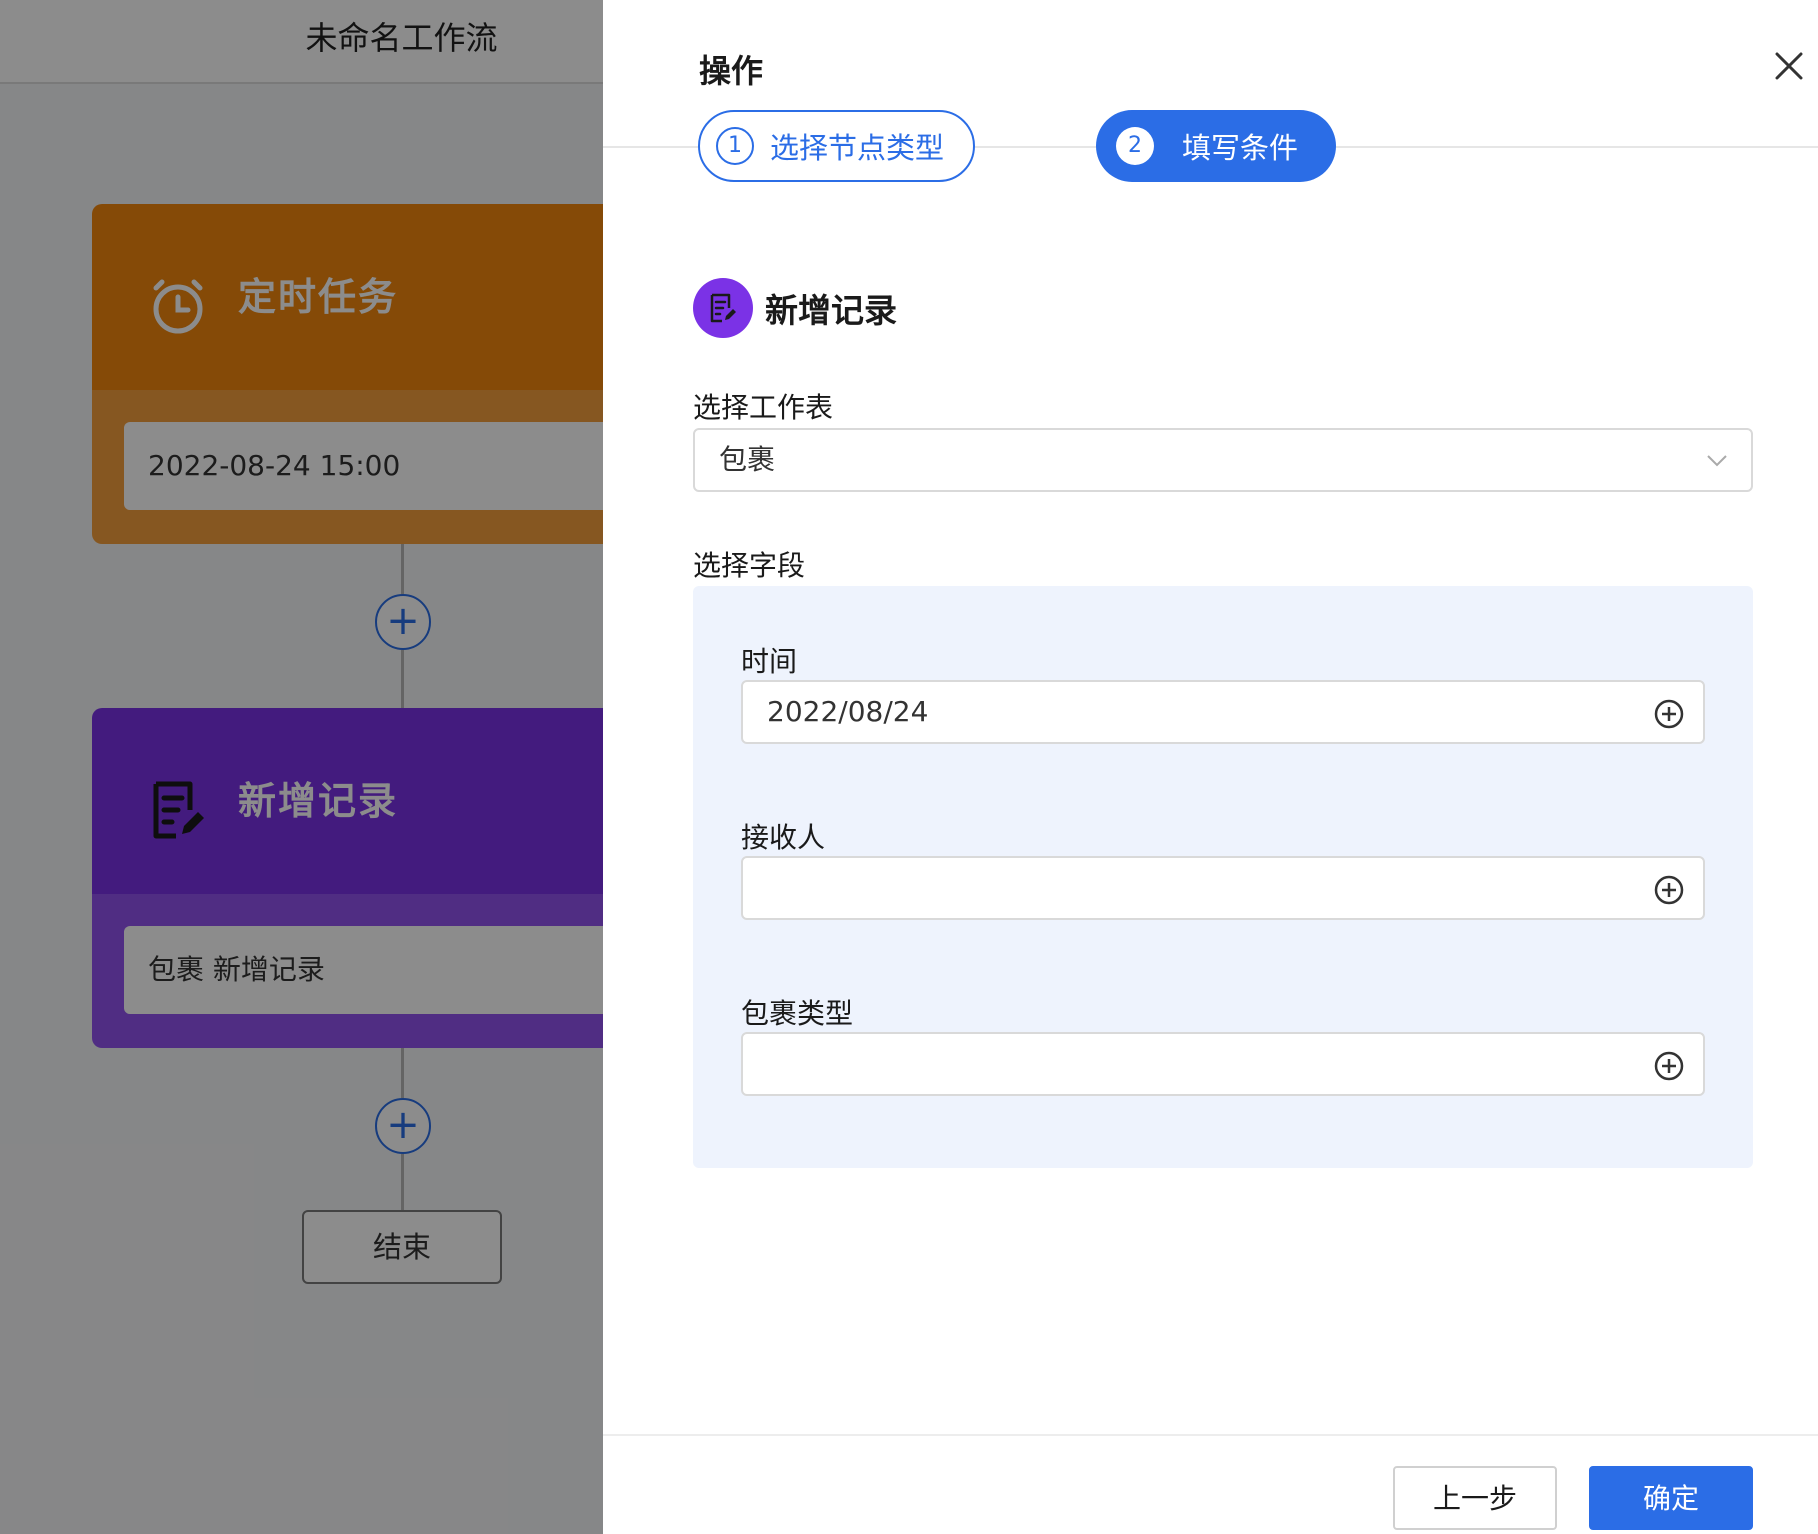 Image resolution: width=1818 pixels, height=1534 pixels. I want to click on step-fill-conditions: 2 填写条件, so click(1216, 146).